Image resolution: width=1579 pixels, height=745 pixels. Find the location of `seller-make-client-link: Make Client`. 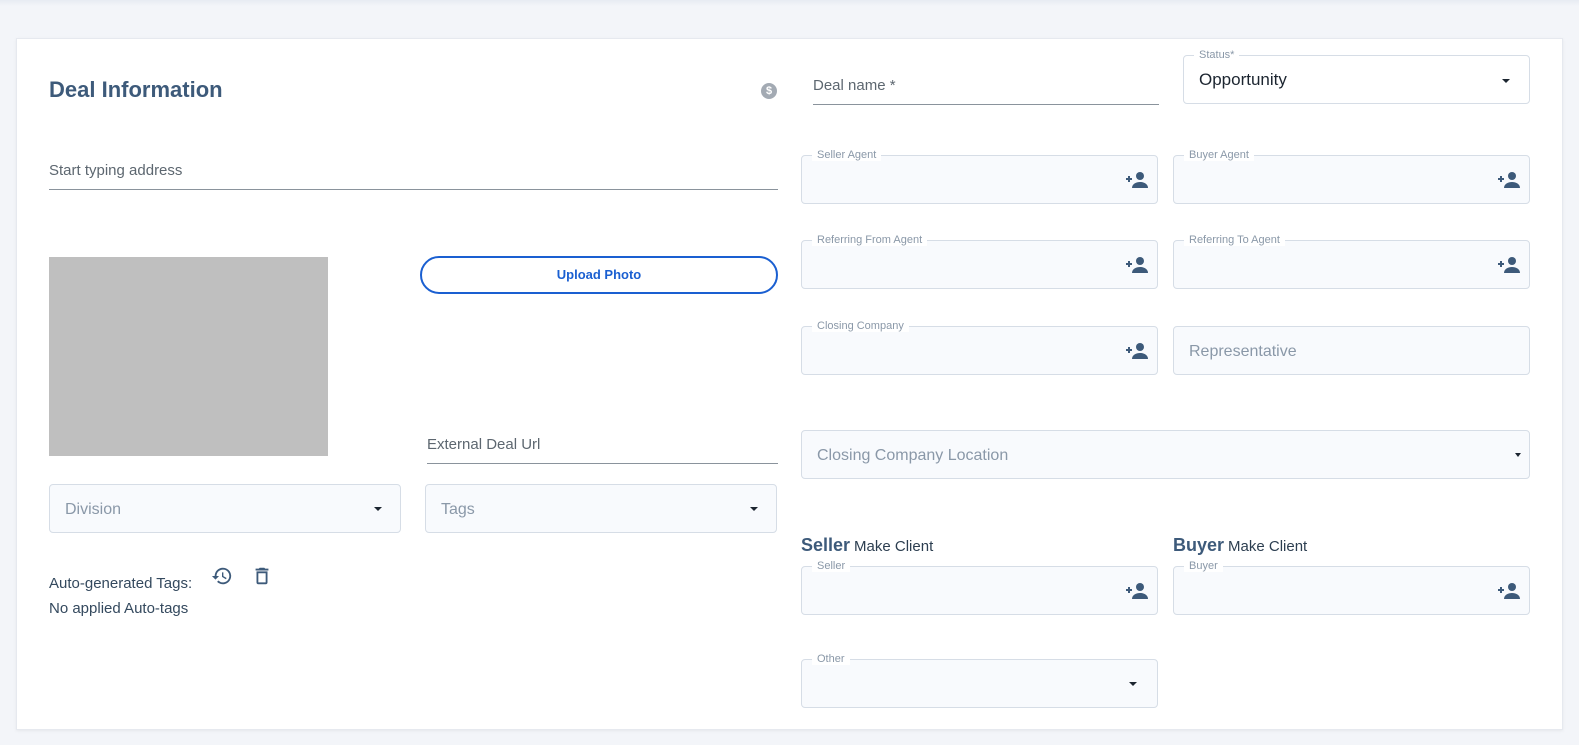

seller-make-client-link: Make Client is located at coordinates (893, 546).